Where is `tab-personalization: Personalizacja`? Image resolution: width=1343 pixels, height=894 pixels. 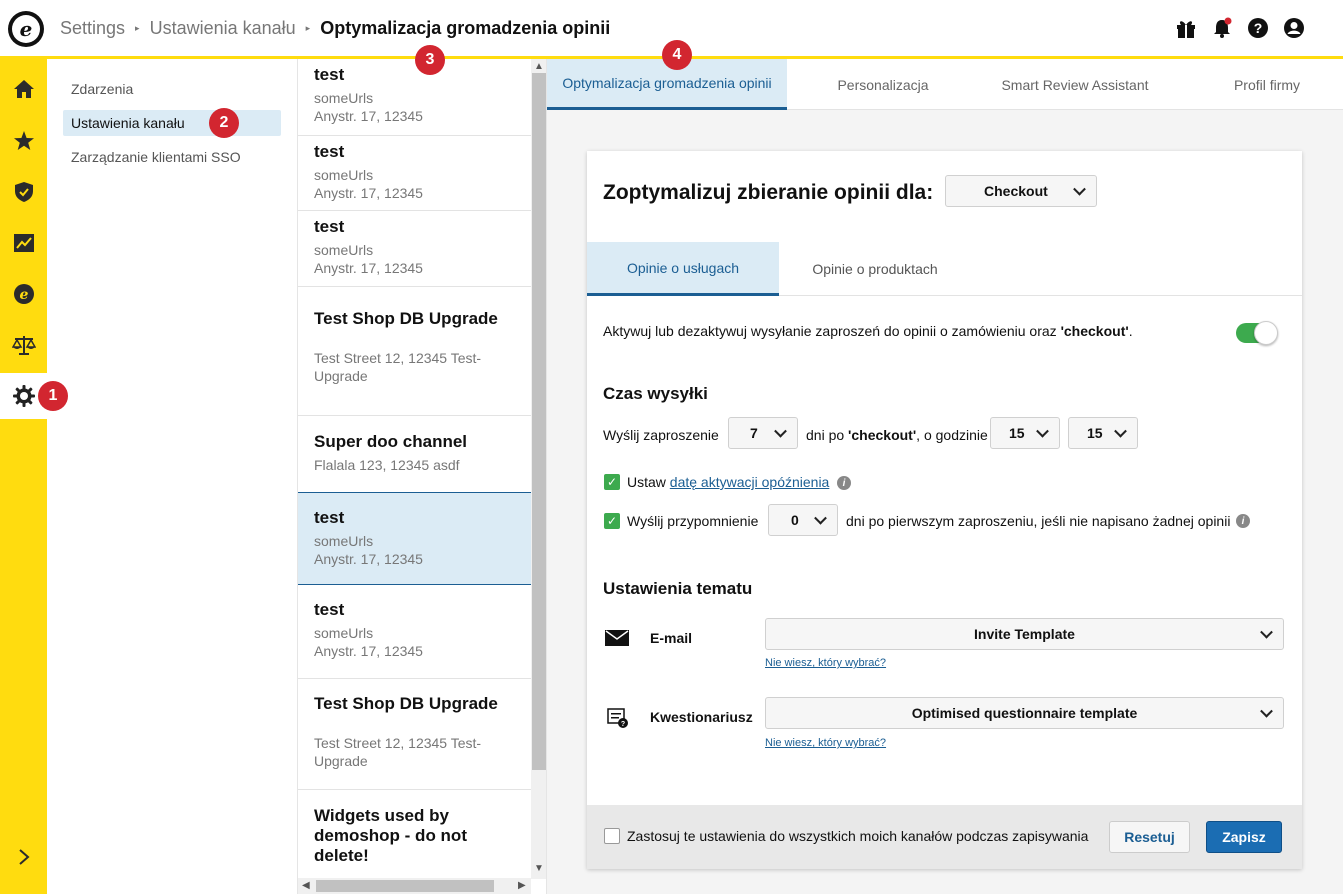
tab-personalization: Personalizacja is located at coordinates (883, 84).